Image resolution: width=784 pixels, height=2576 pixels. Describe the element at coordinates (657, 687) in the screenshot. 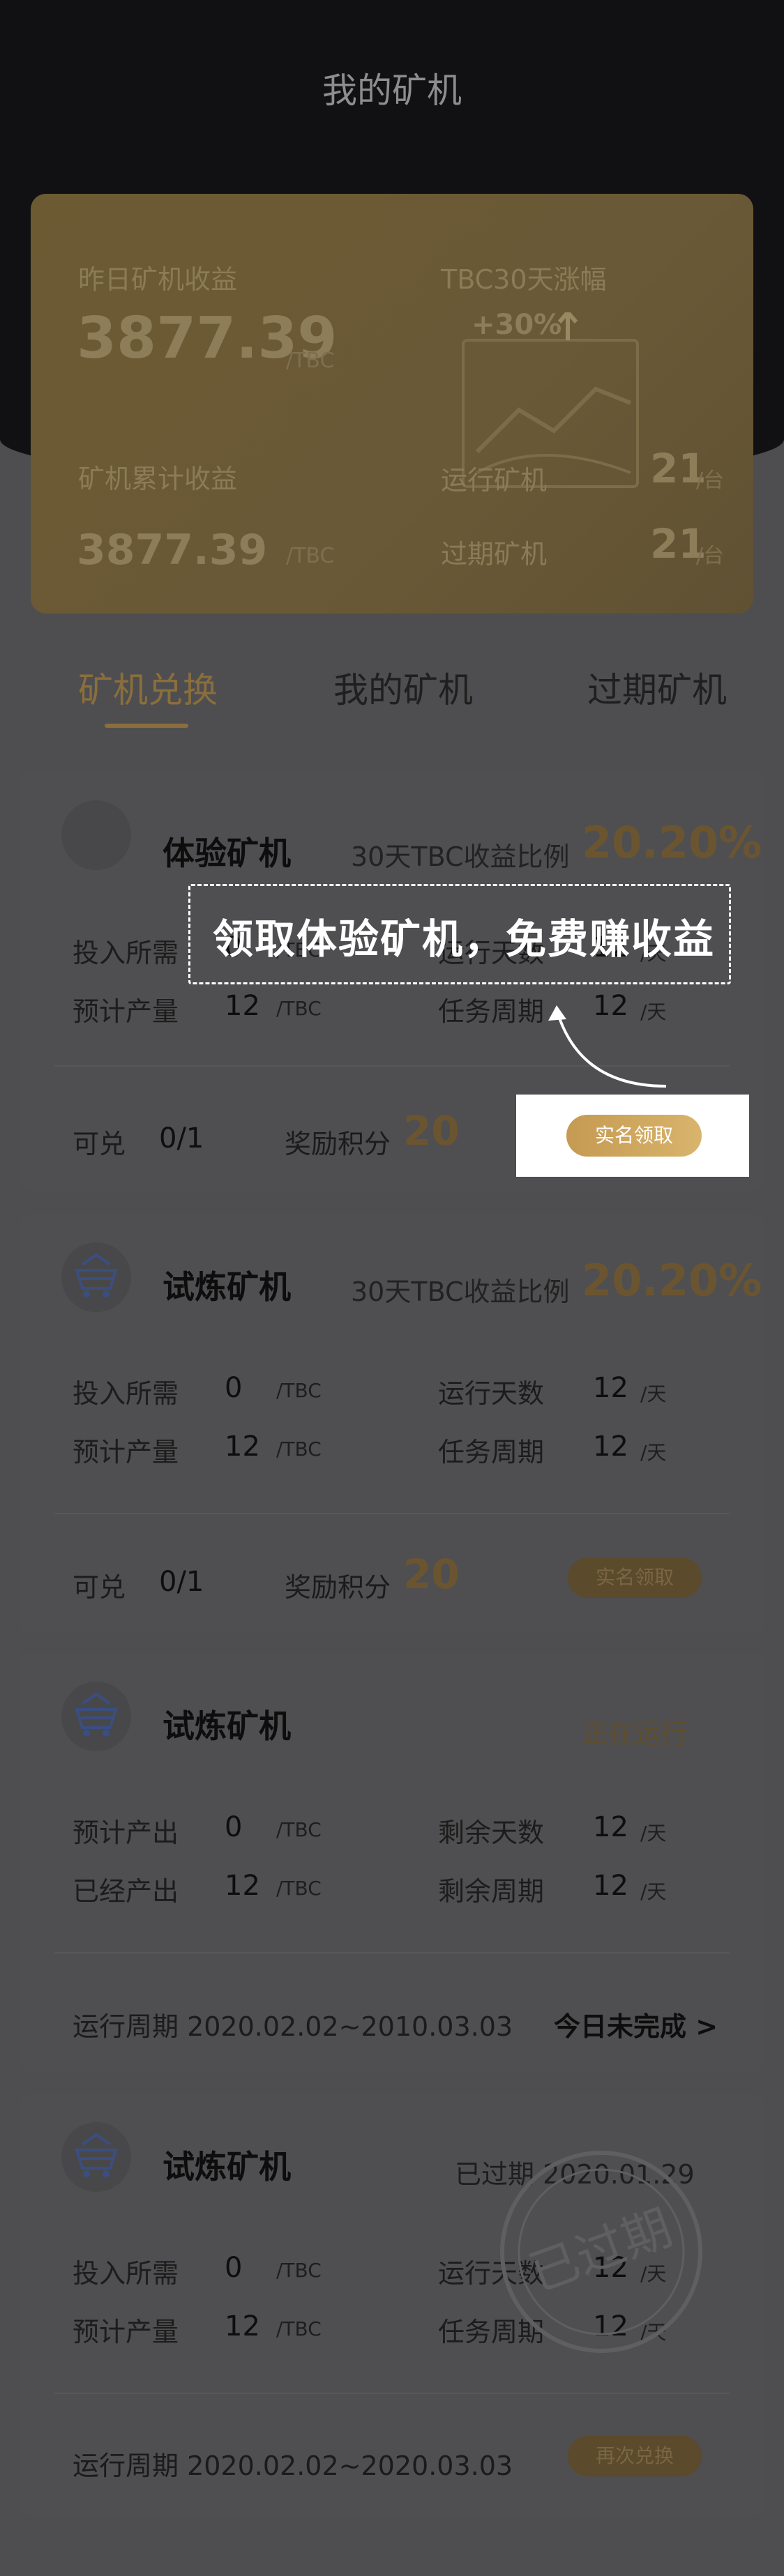

I see `tab-expired-miners: 过期矿机` at that location.